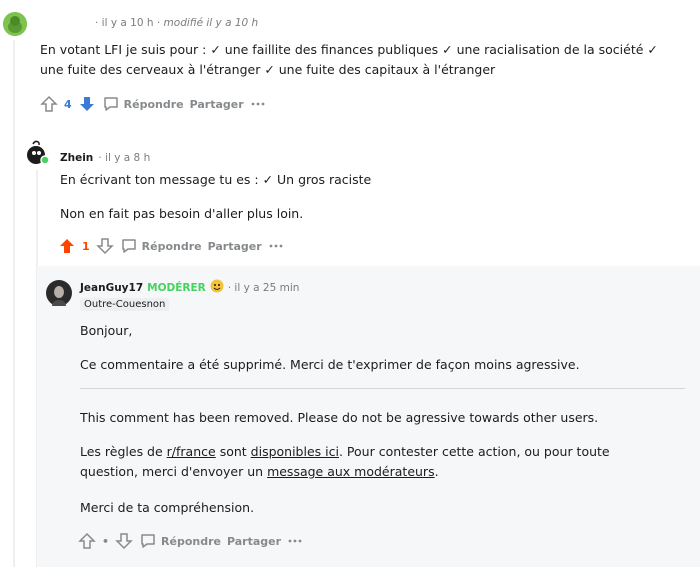 This screenshot has height=567, width=700. Describe the element at coordinates (125, 304) in the screenshot. I see `user-flair: Outre-Couesnon` at that location.